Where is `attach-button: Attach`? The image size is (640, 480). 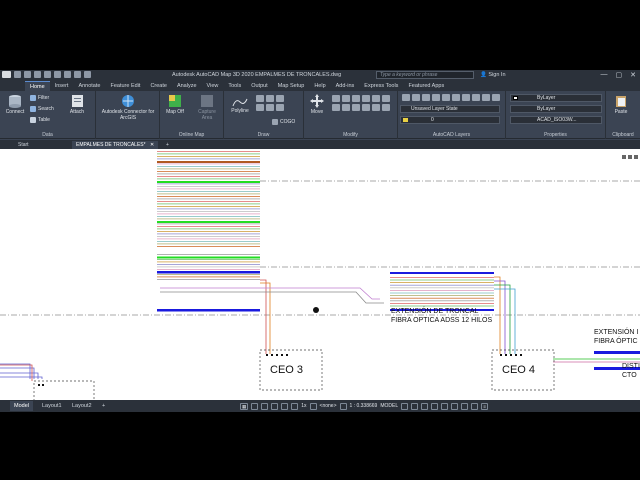 attach-button: Attach is located at coordinates (77, 104).